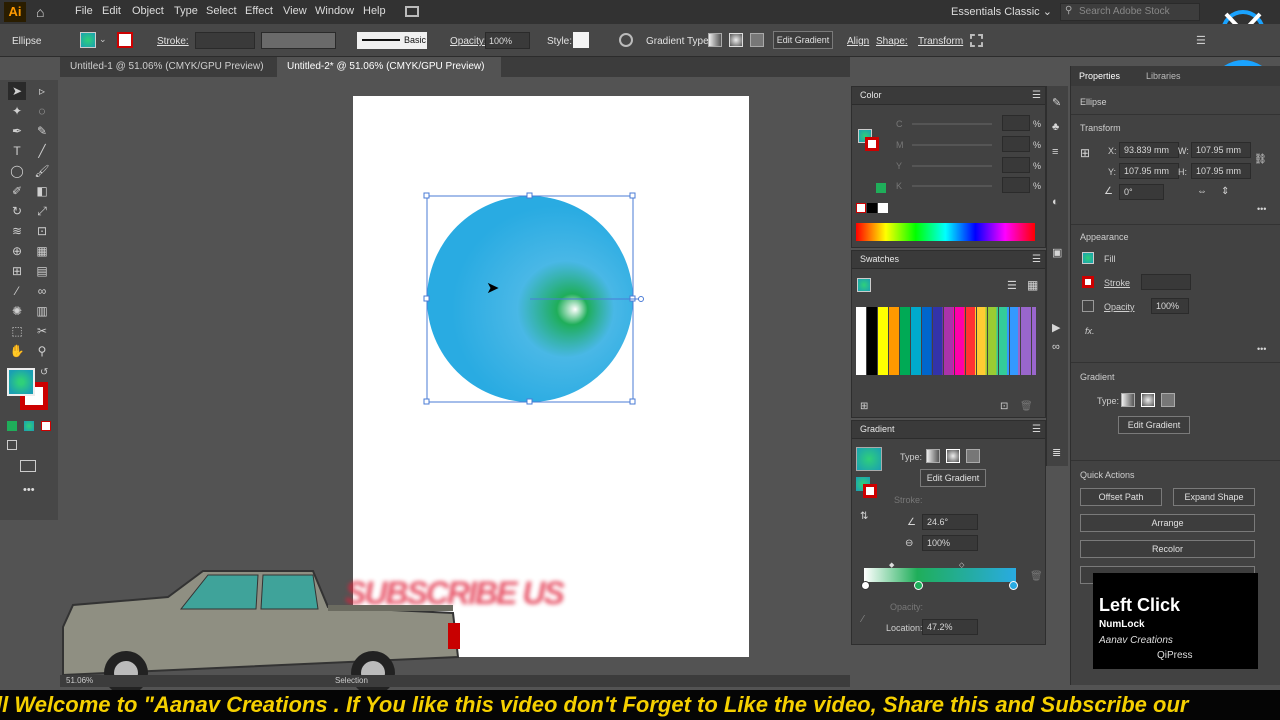 The height and width of the screenshot is (720, 1280). I want to click on reference-point-icon: ⊞, so click(1085, 153).